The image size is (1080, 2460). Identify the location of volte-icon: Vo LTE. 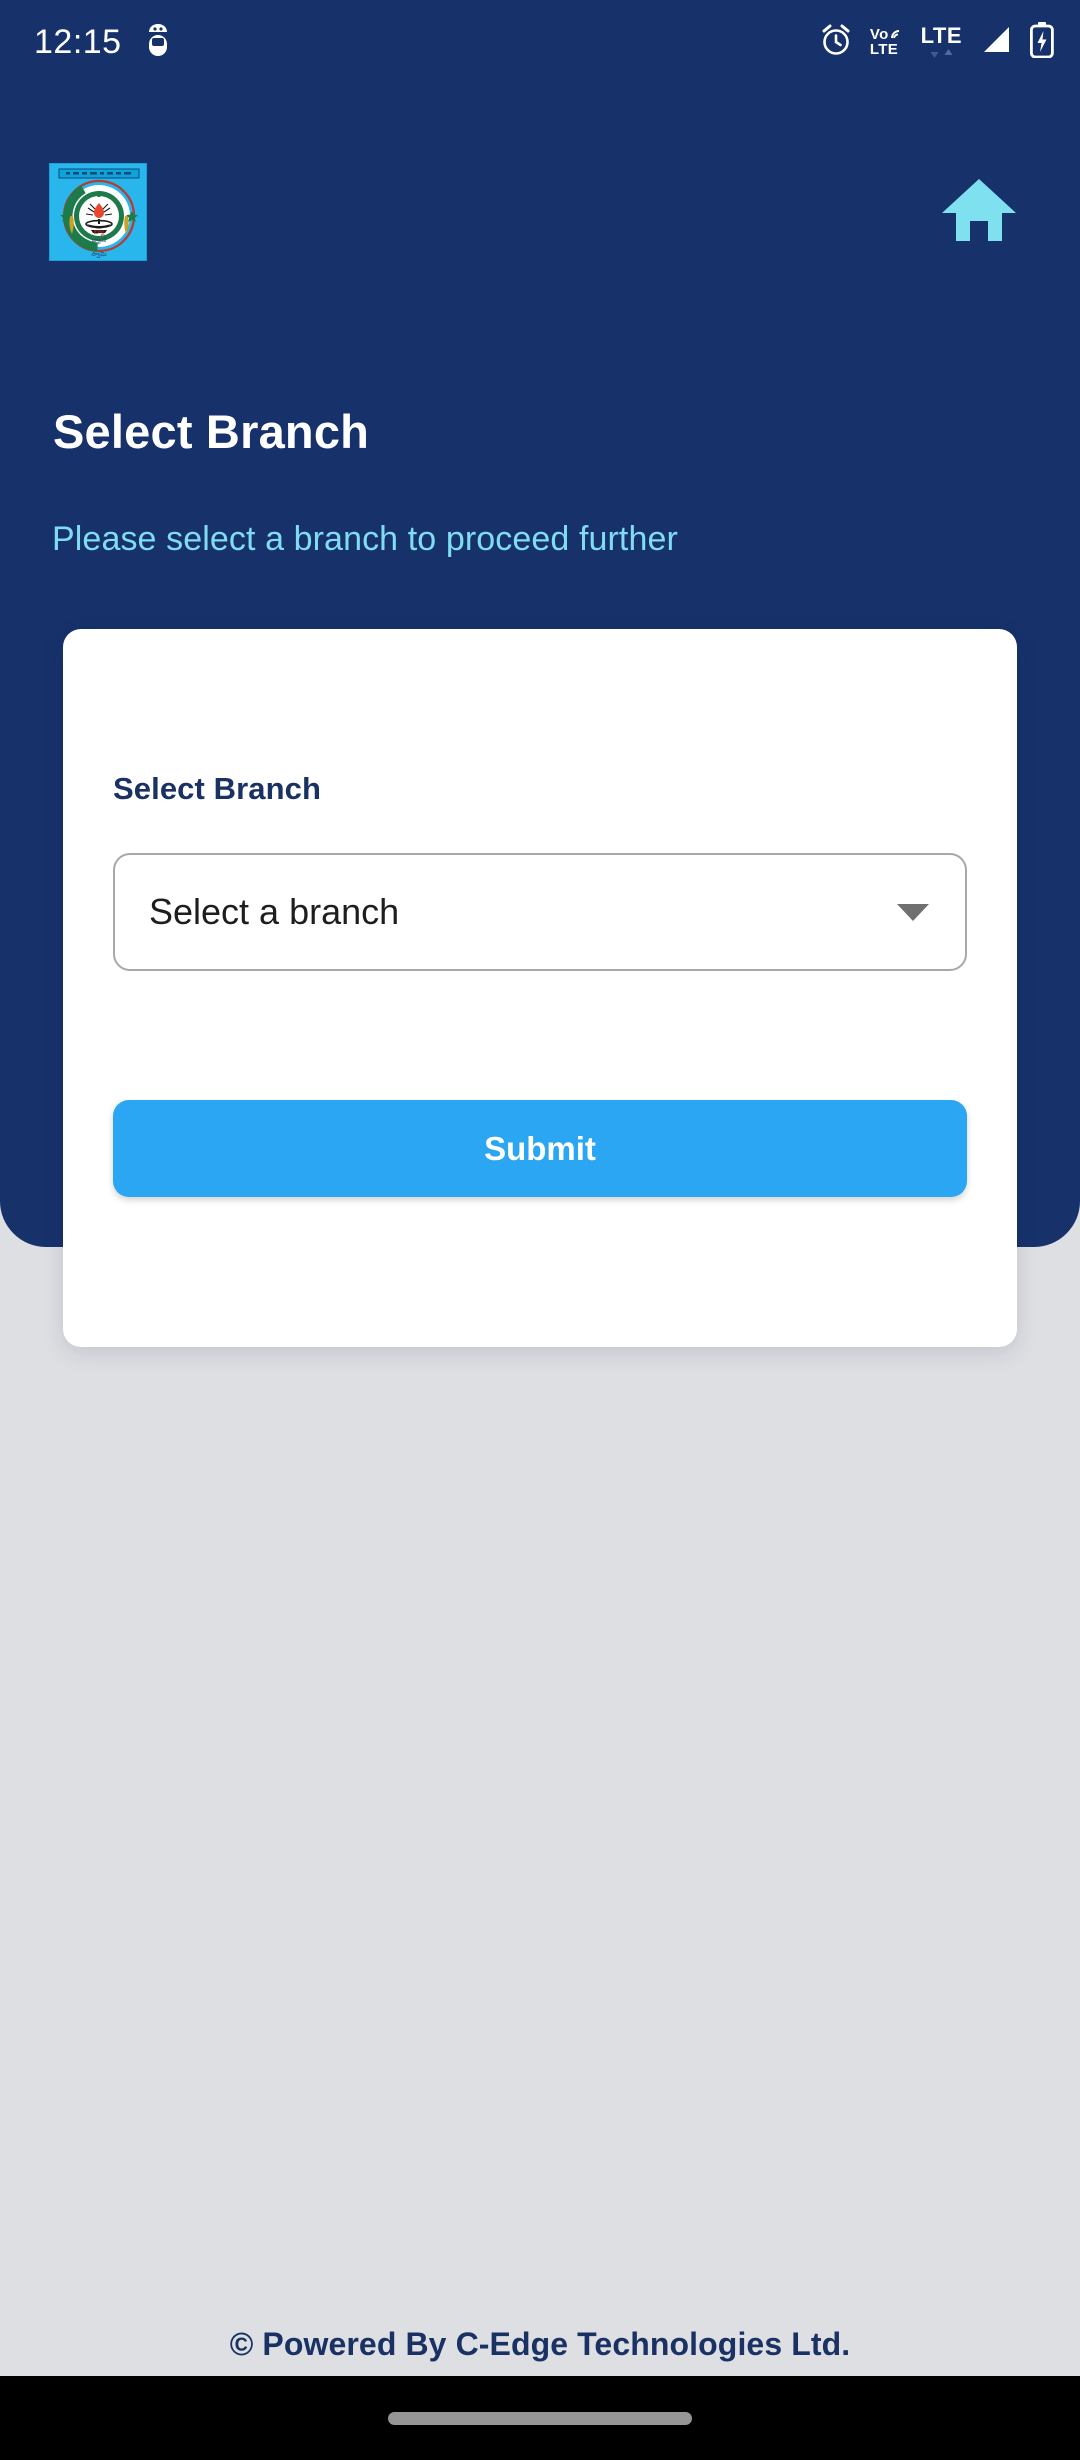
(887, 42).